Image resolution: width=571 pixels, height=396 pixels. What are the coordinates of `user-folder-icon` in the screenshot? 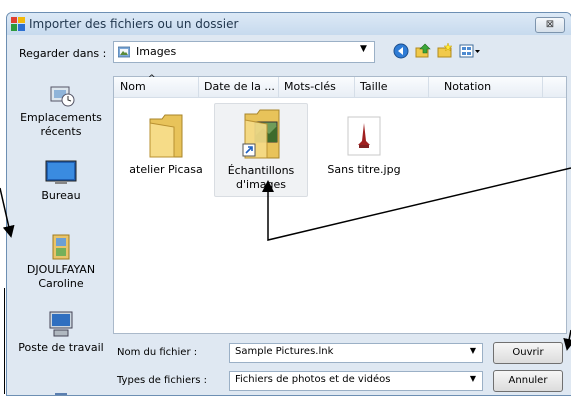 It's located at (61, 247).